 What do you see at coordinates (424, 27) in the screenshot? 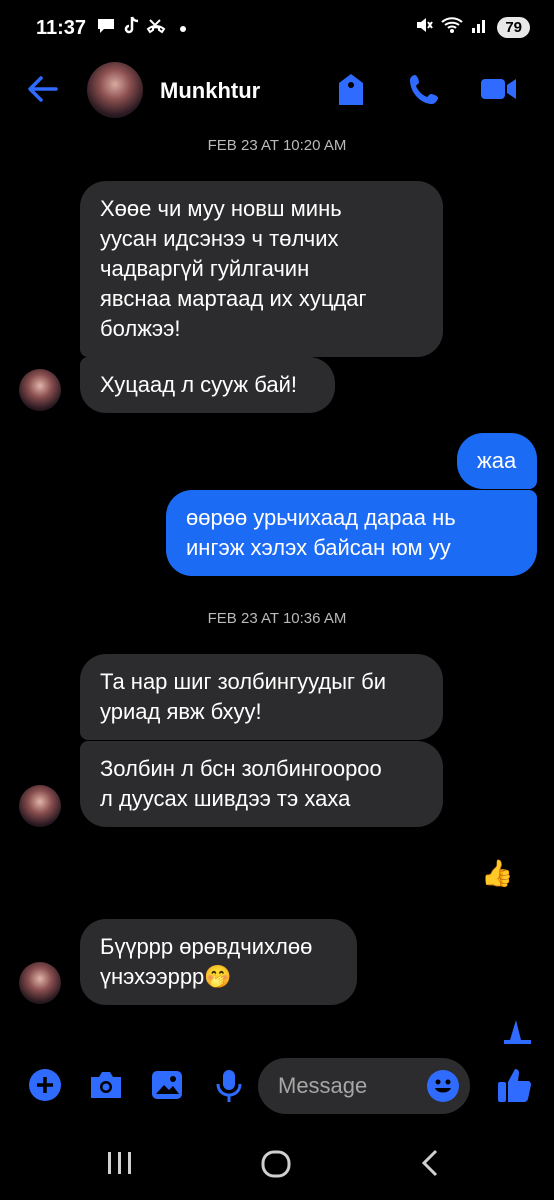
I see `mute-icon` at bounding box center [424, 27].